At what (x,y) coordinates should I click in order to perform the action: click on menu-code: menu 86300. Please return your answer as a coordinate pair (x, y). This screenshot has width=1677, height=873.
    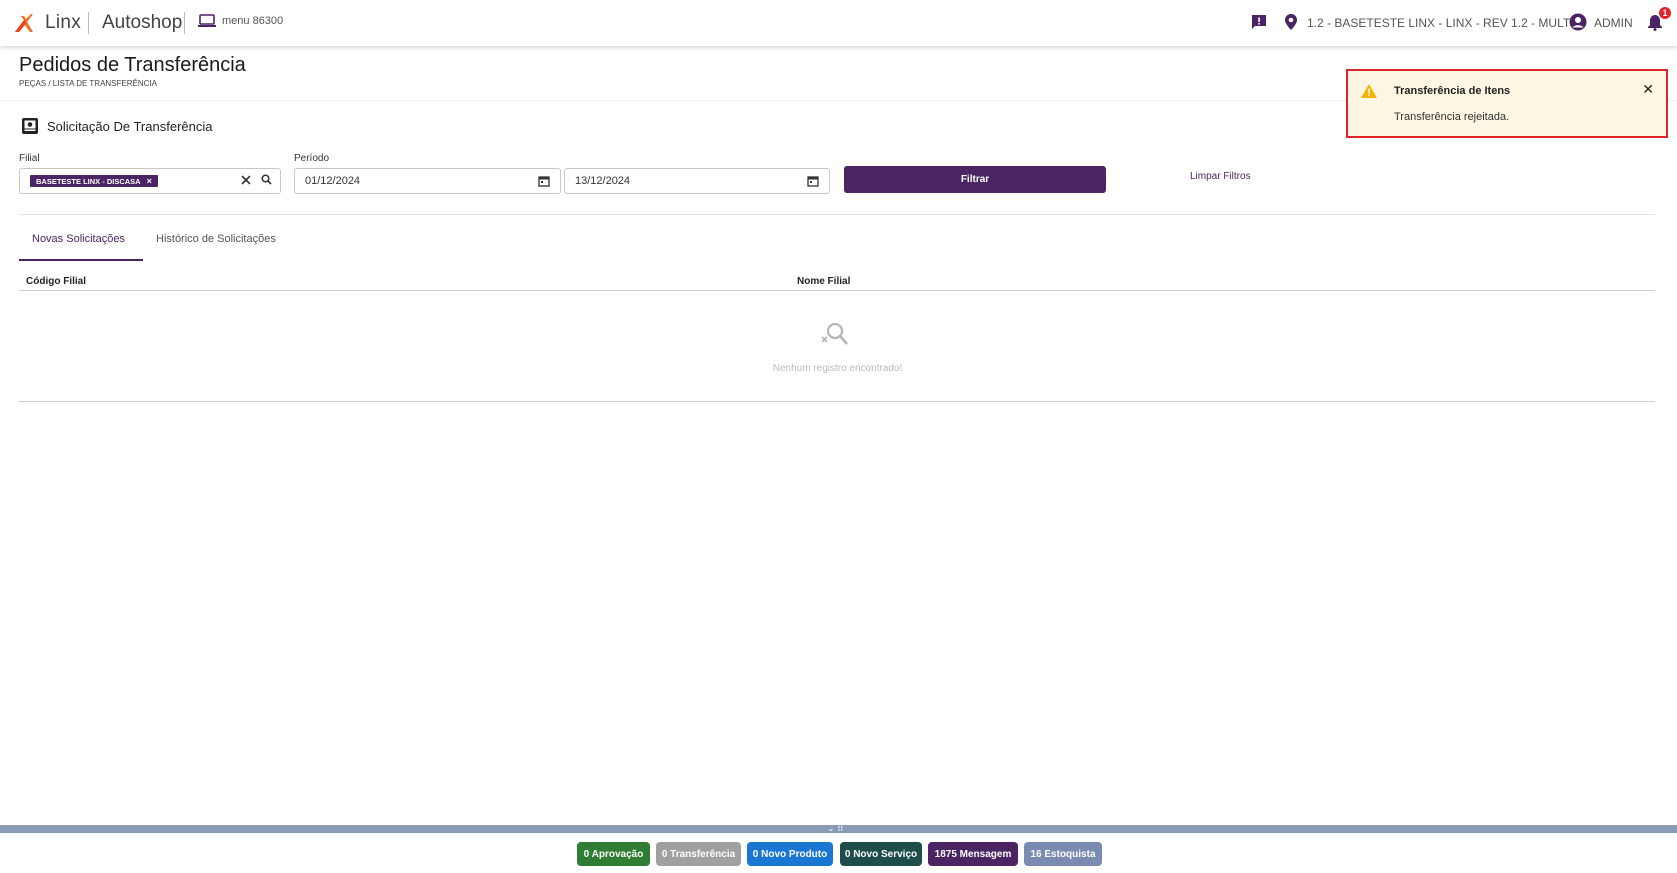
    Looking at the image, I should click on (240, 21).